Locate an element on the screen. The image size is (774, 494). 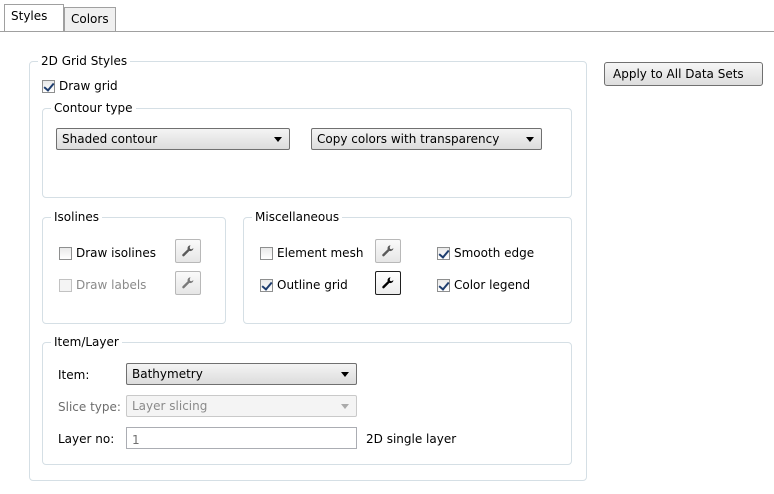
outline-grid-settings-button is located at coordinates (388, 283).